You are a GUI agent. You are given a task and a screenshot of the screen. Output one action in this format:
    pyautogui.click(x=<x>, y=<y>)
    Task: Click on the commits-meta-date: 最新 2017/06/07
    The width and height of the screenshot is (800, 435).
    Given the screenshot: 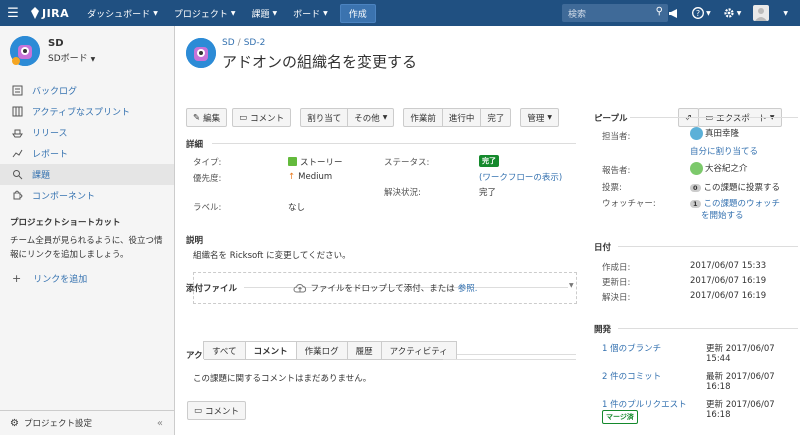 What is the action you would take?
    pyautogui.click(x=740, y=377)
    